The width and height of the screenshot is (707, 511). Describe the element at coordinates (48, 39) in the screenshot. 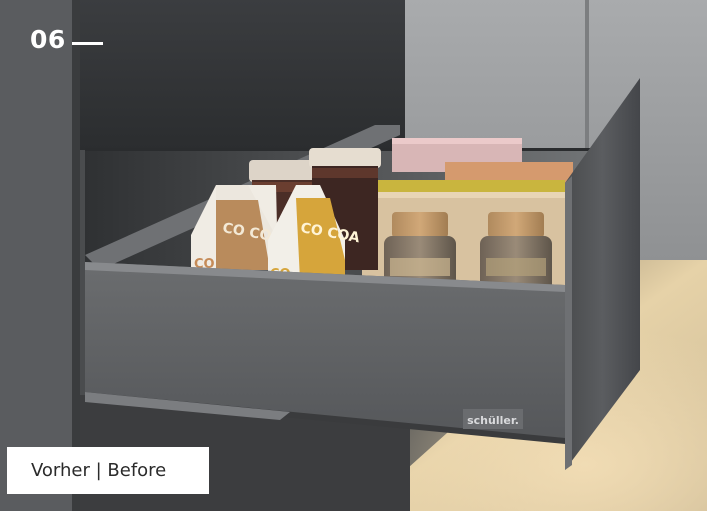

I see `step-number: 06` at that location.